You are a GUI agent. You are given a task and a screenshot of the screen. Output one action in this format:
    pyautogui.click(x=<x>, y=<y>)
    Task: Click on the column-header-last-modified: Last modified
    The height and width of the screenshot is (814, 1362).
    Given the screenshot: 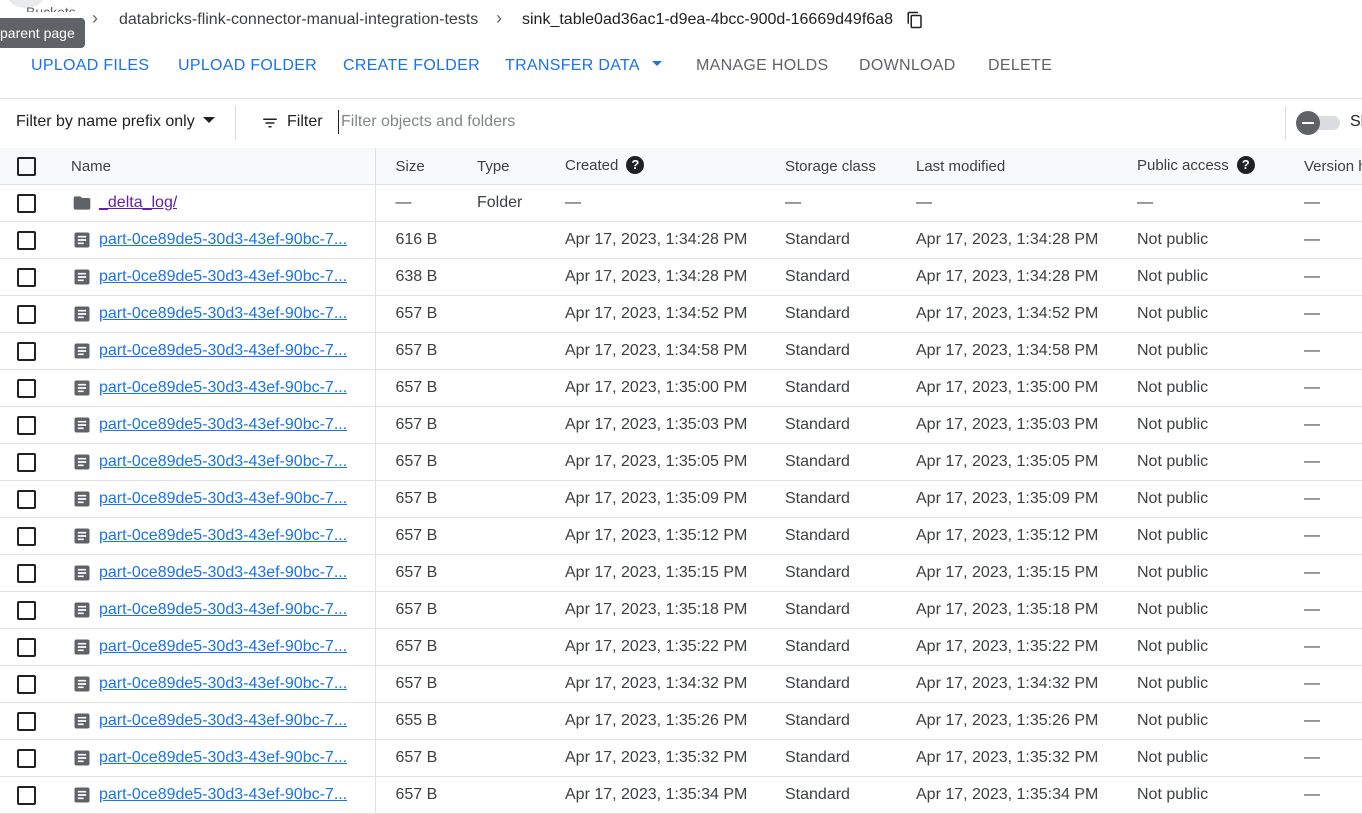 What is the action you would take?
    pyautogui.click(x=1003, y=166)
    